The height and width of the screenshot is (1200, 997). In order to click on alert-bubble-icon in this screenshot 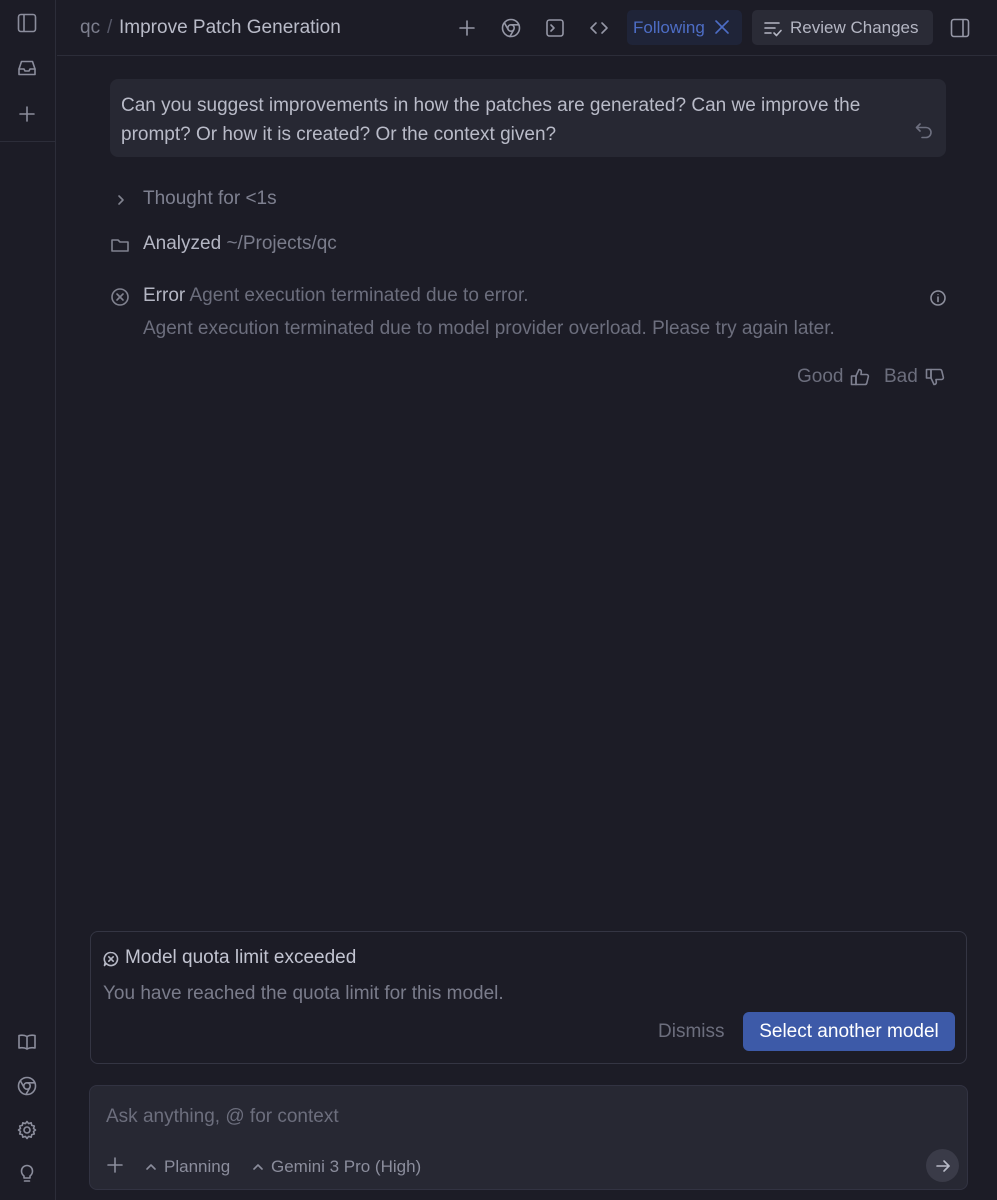, I will do `click(111, 959)`.